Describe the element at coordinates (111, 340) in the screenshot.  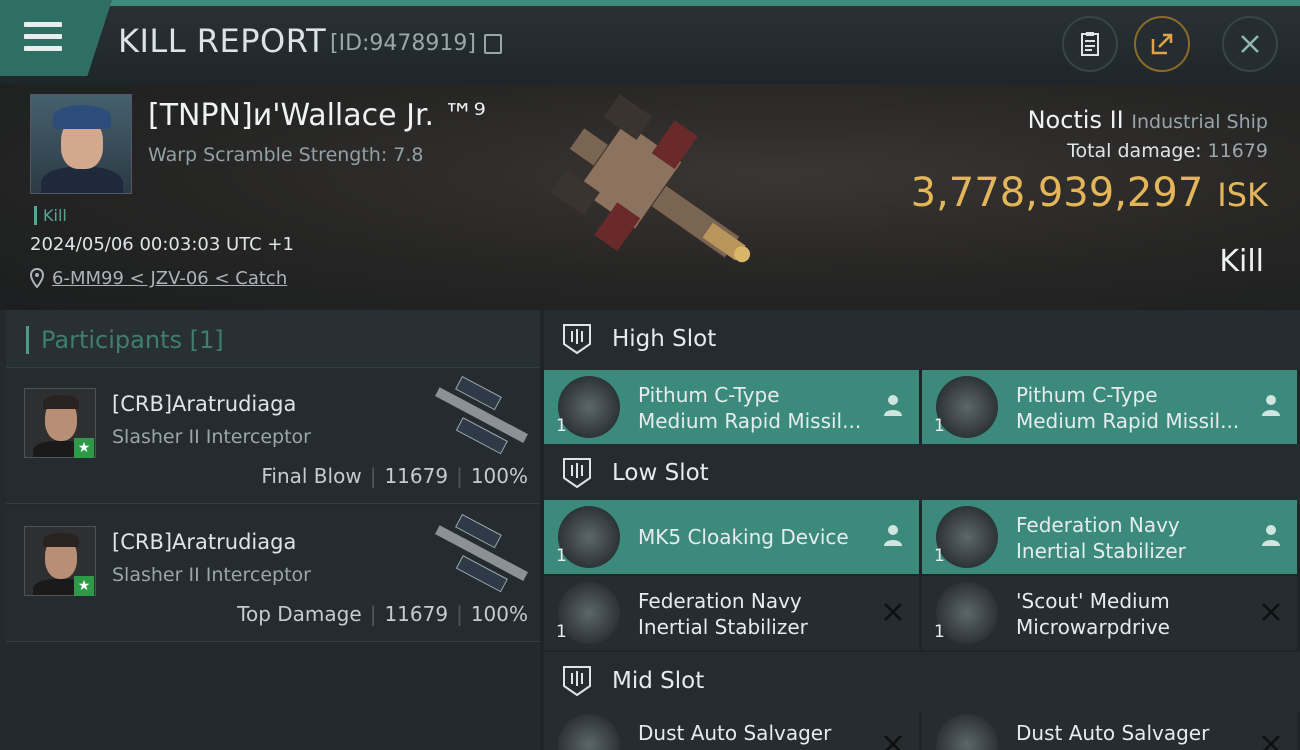
I see `participants-label: Participants` at that location.